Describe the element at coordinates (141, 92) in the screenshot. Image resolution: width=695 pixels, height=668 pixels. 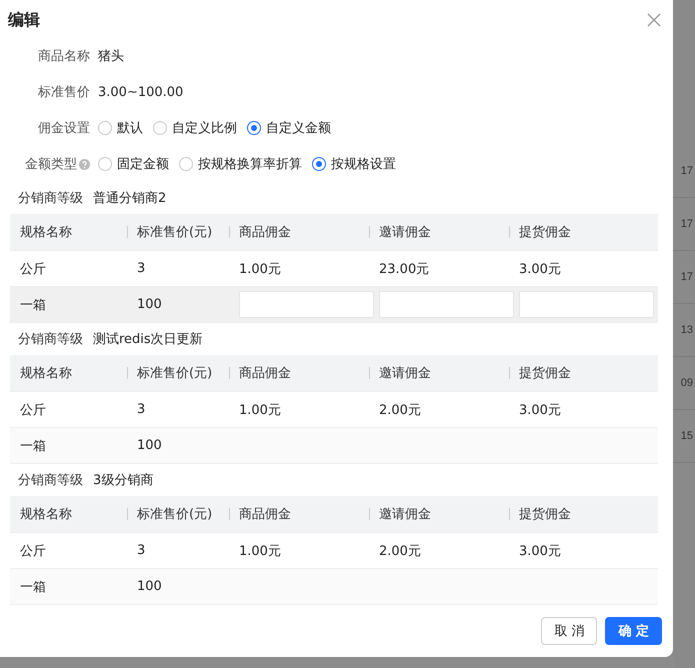
I see `field-value: 3.00~100.00` at that location.